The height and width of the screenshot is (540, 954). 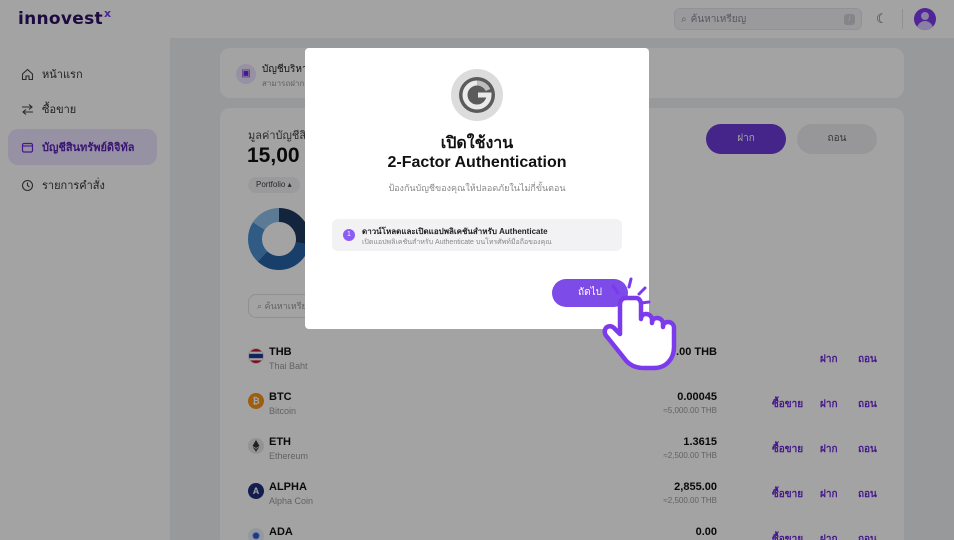 I want to click on google-authenticator-icon, so click(x=477, y=95).